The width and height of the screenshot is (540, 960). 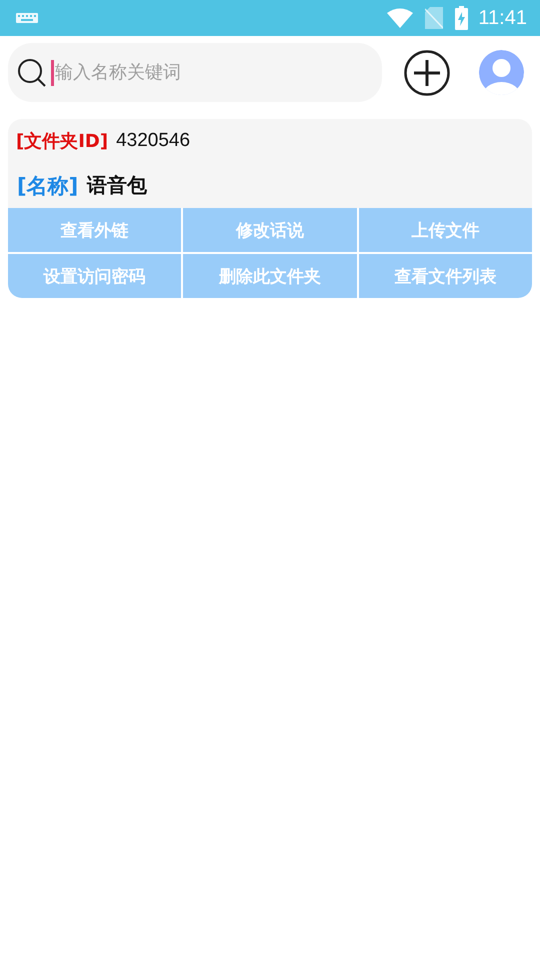 I want to click on action-button: 查看外链, so click(x=95, y=230).